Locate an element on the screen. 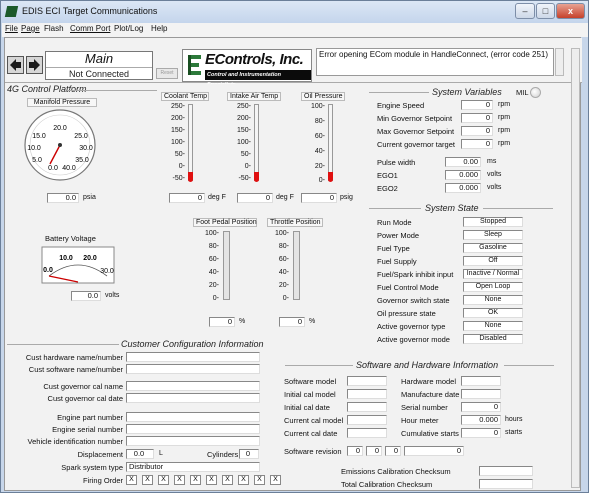 Image resolution: width=589 pixels, height=493 pixels. foot-pedal-unit: % is located at coordinates (242, 321).